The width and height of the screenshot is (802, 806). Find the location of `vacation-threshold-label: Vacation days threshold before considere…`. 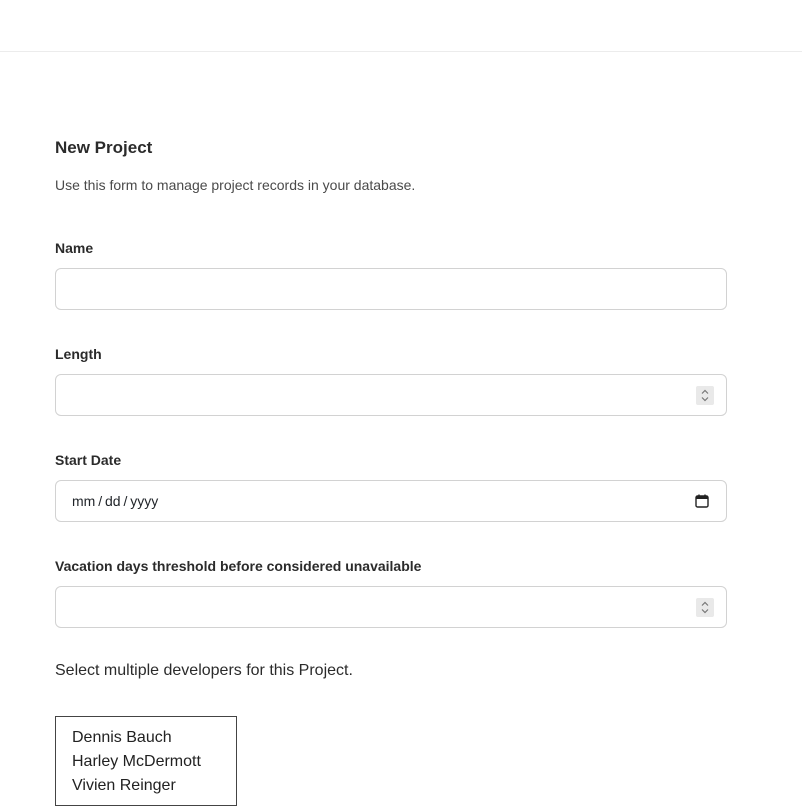

vacation-threshold-label: Vacation days threshold before considere… is located at coordinates (238, 566).